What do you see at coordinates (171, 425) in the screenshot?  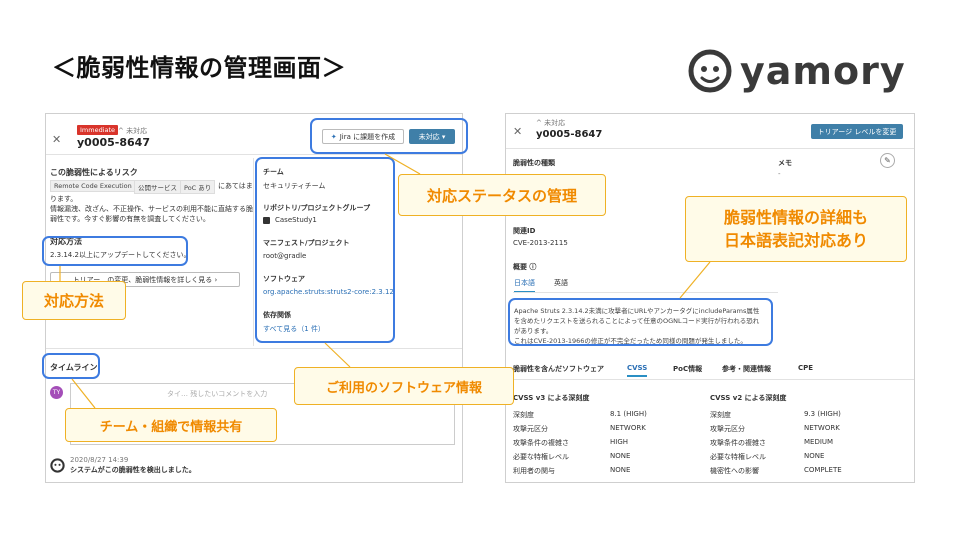 I see `callout-share: チーム・組織で情報共有` at bounding box center [171, 425].